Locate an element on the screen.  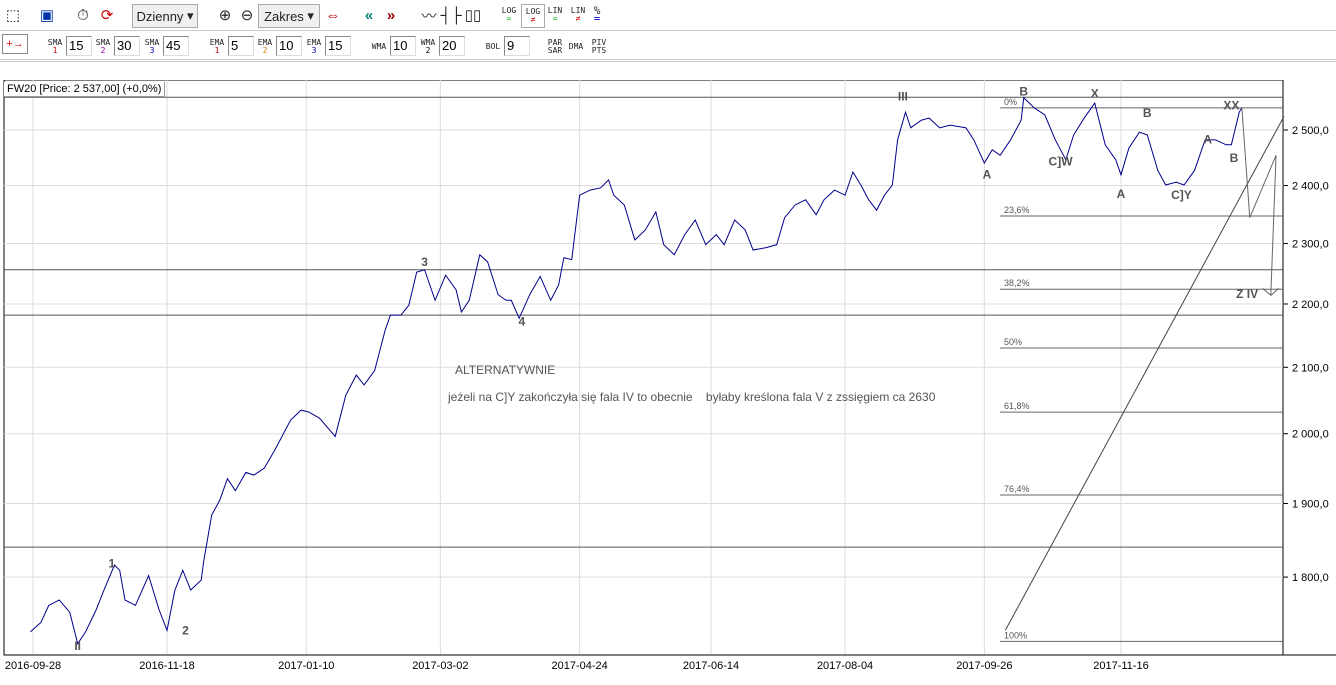
period-dropdown: Dzienny ▾ is located at coordinates (165, 16).